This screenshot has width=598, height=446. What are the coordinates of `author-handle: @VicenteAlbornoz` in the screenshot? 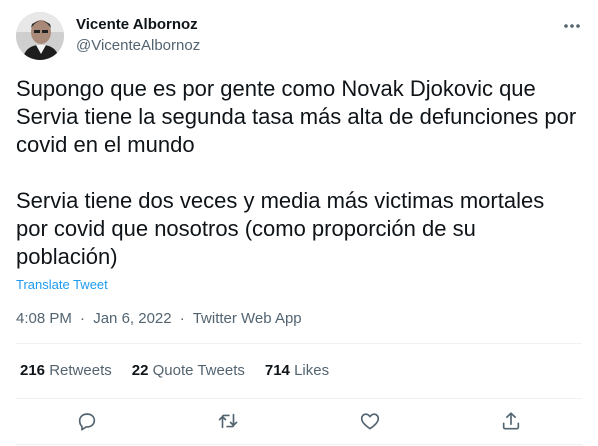 It's located at (138, 45).